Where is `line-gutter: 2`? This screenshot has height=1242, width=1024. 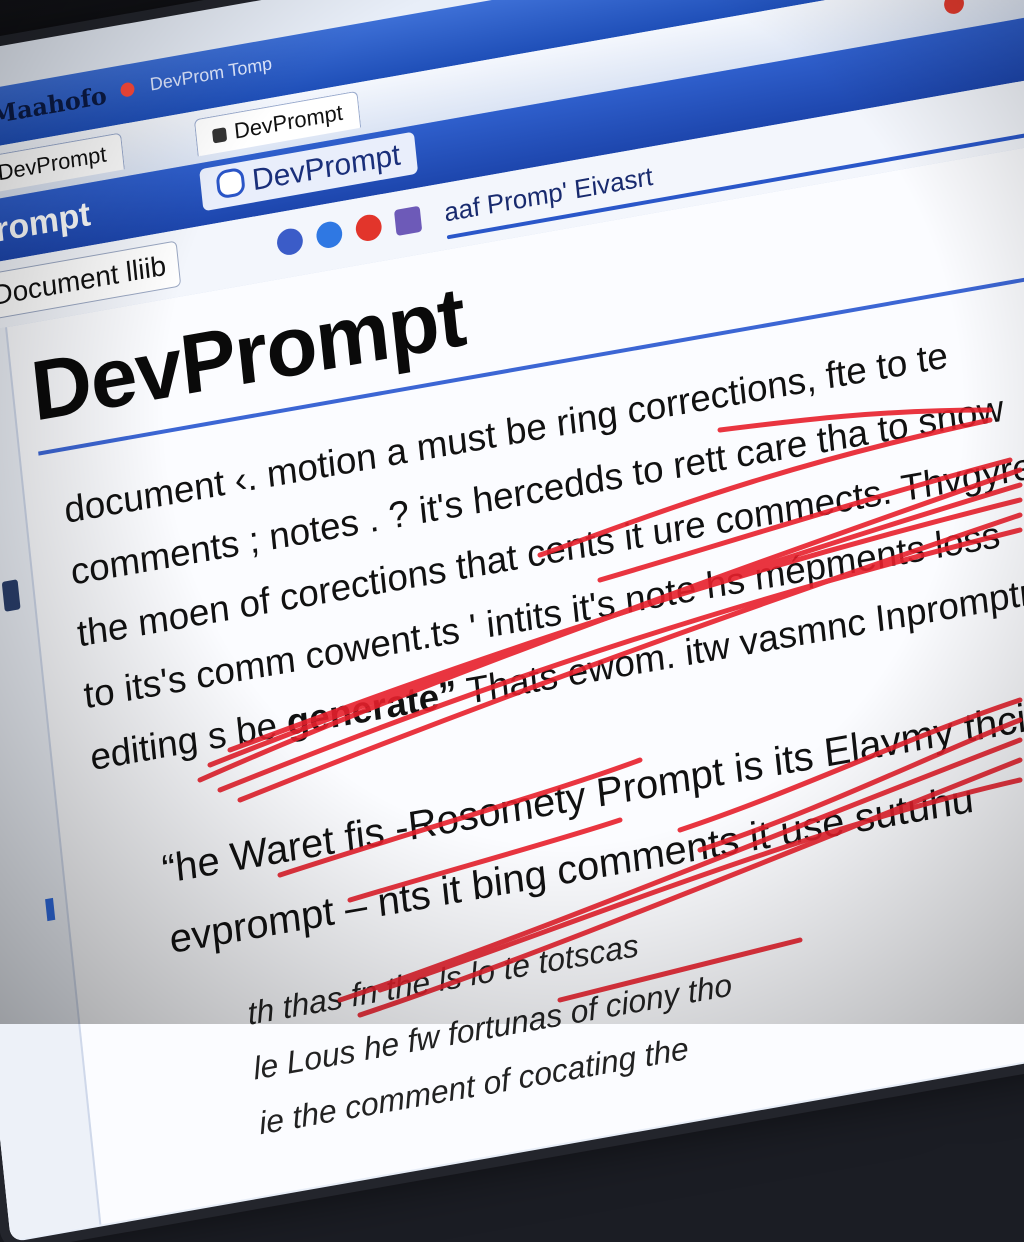
line-gutter: 2 is located at coordinates (51, 784).